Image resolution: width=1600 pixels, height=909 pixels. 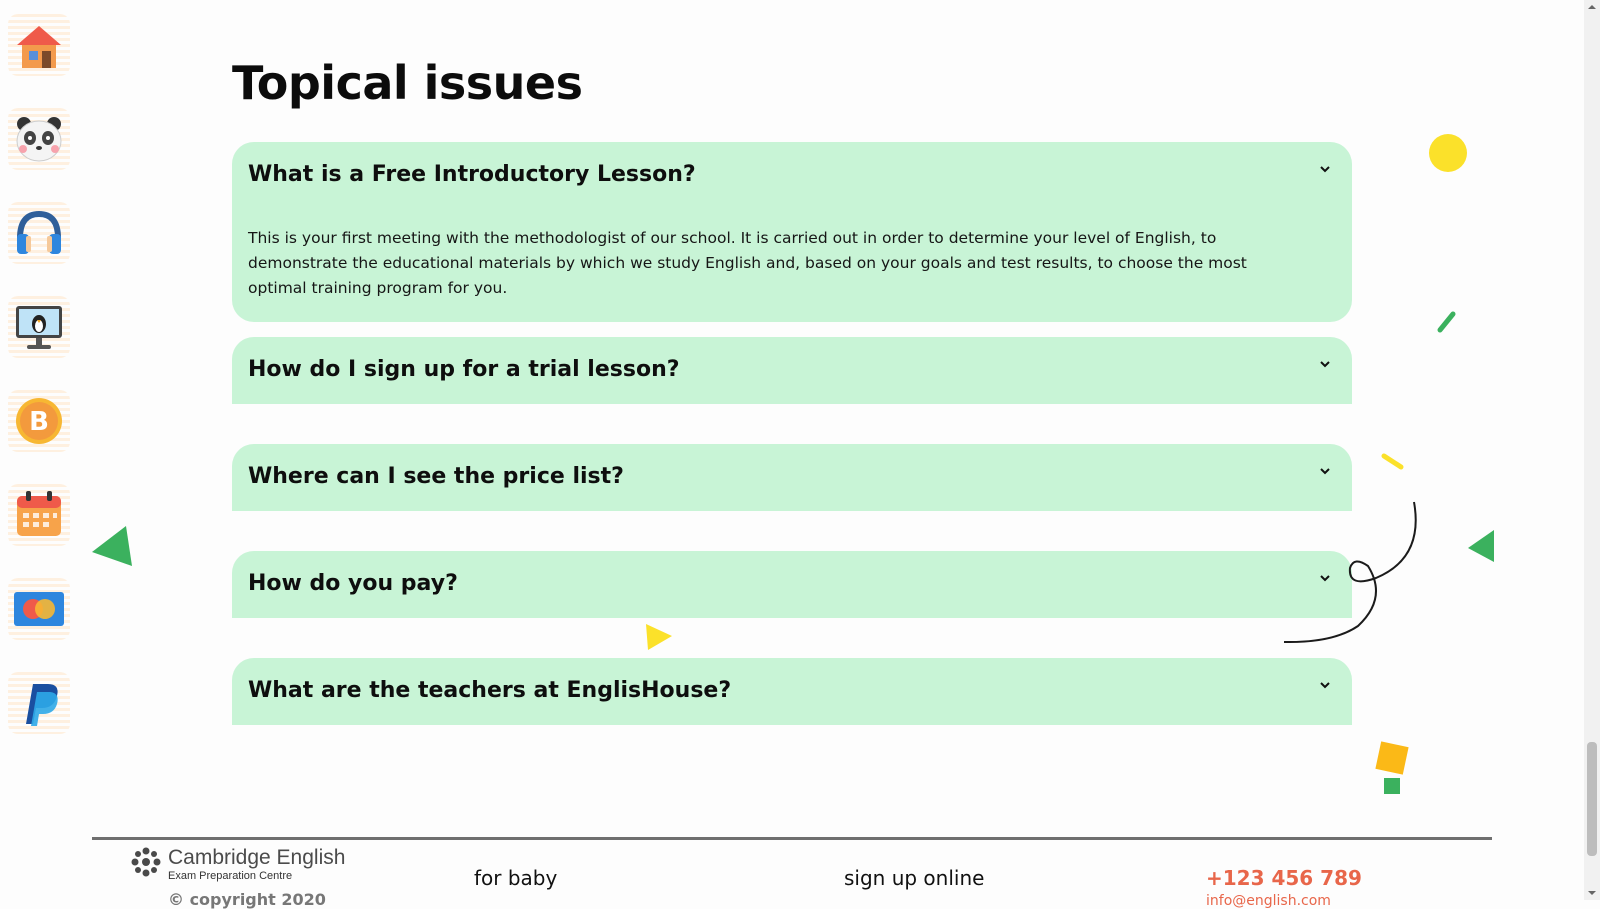 I want to click on faq-item: How do you pay?, so click(x=792, y=584).